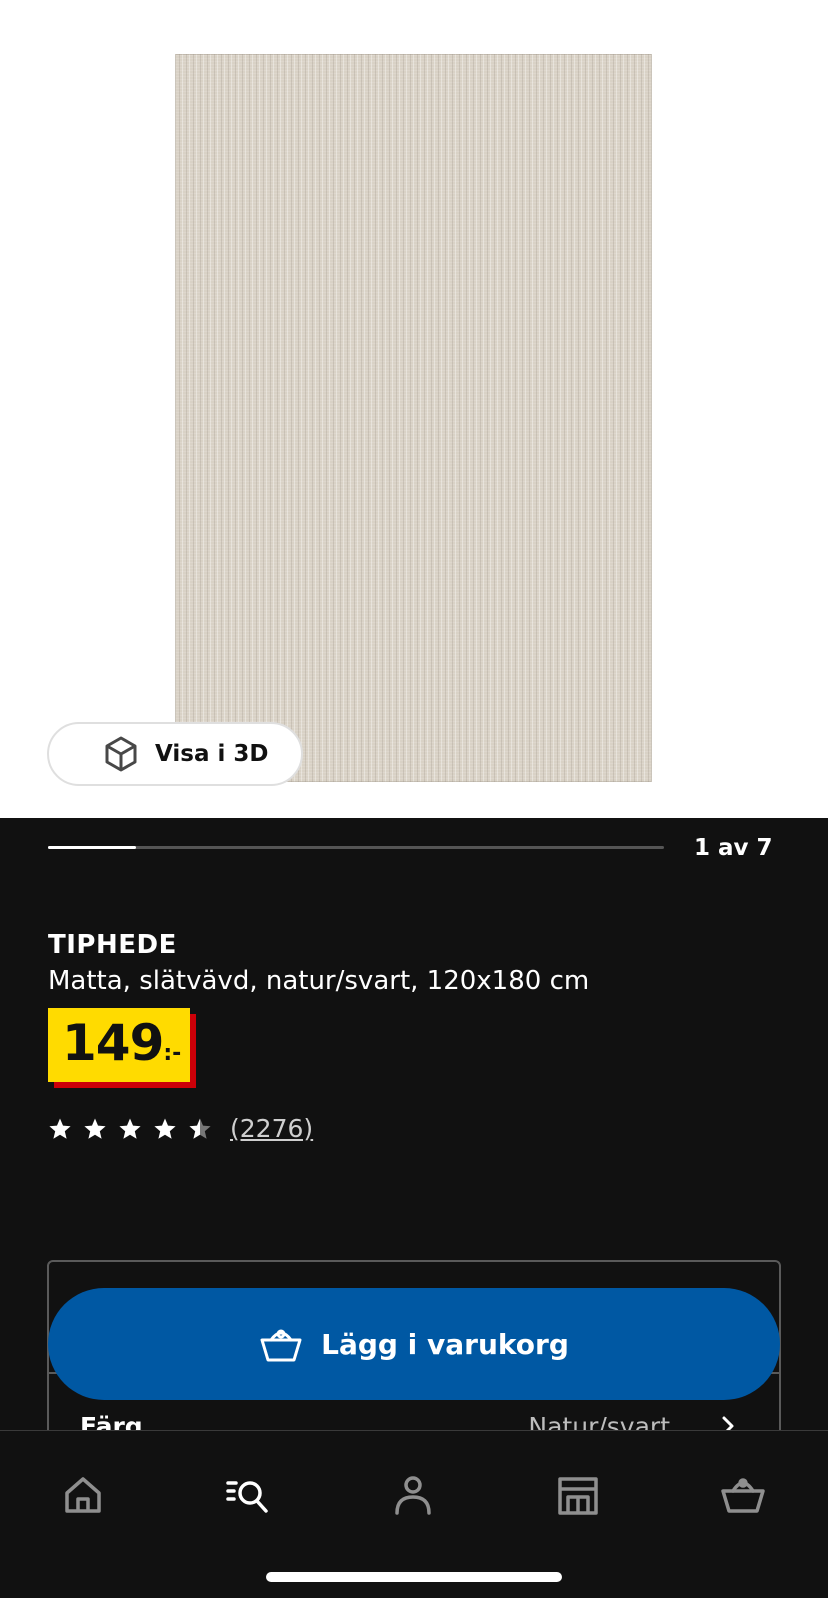 This screenshot has width=828, height=1598. I want to click on add-to-cart-label: Lägg i varukorg, so click(445, 1344).